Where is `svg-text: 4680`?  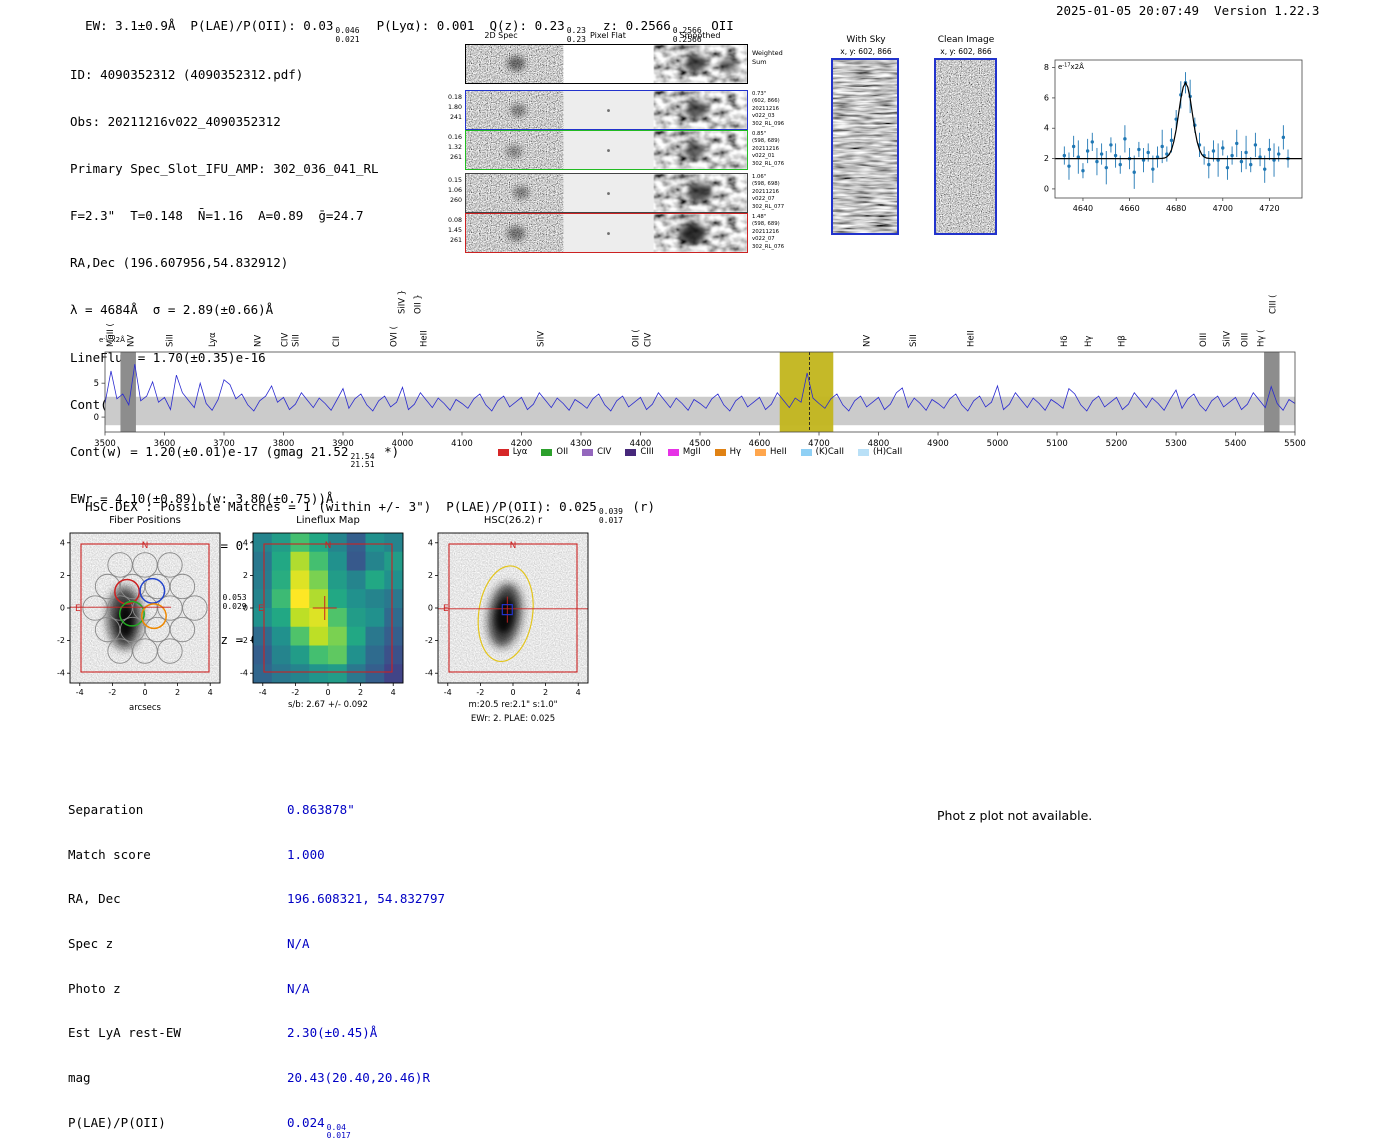 svg-text: 4680 is located at coordinates (1176, 208).